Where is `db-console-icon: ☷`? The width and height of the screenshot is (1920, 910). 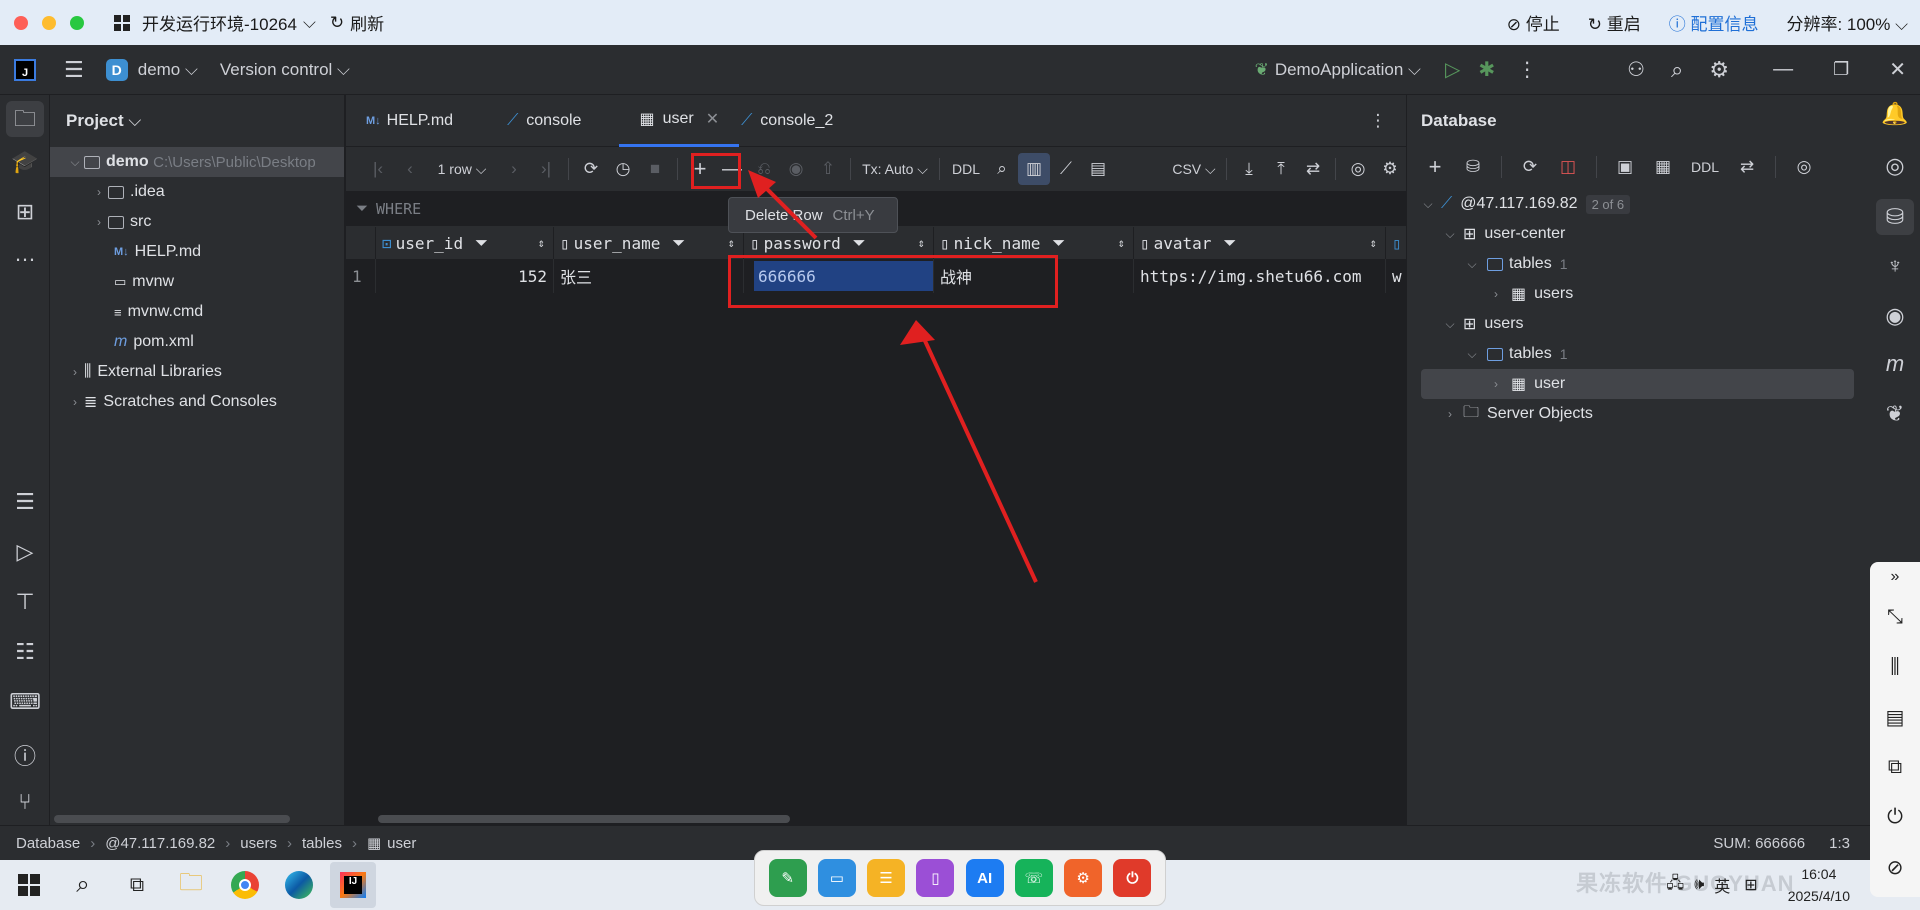 db-console-icon: ☷ is located at coordinates (25, 652).